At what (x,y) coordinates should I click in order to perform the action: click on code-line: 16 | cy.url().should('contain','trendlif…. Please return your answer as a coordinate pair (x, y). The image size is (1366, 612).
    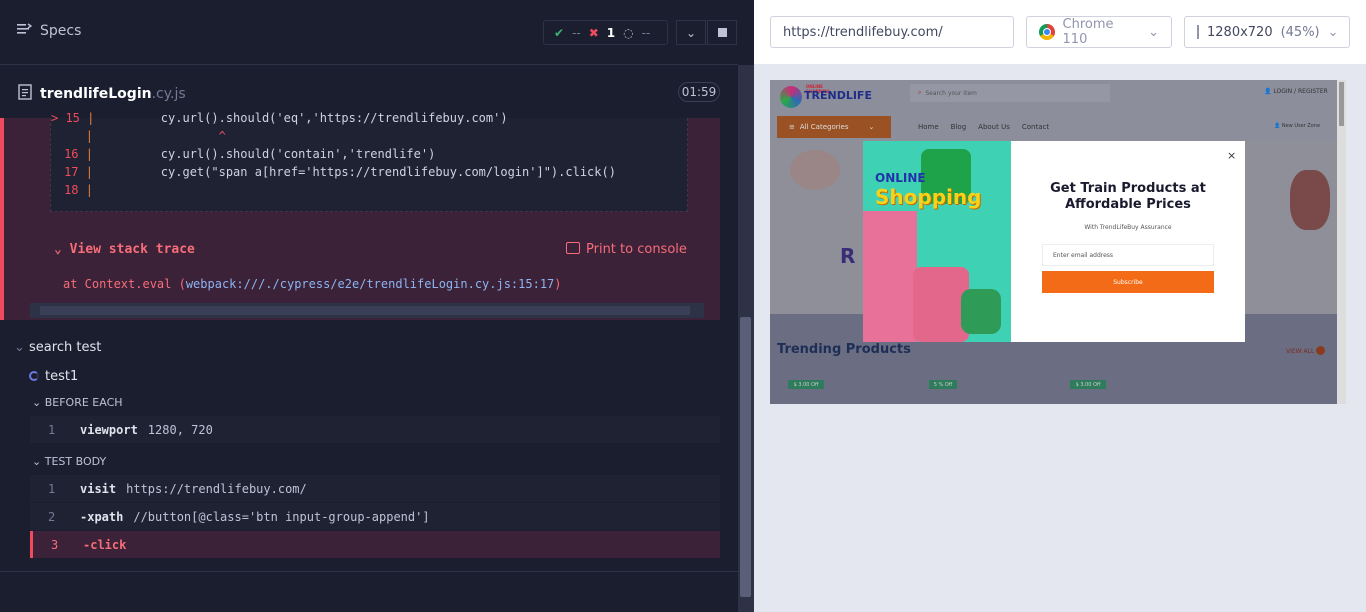
    Looking at the image, I should click on (250, 154).